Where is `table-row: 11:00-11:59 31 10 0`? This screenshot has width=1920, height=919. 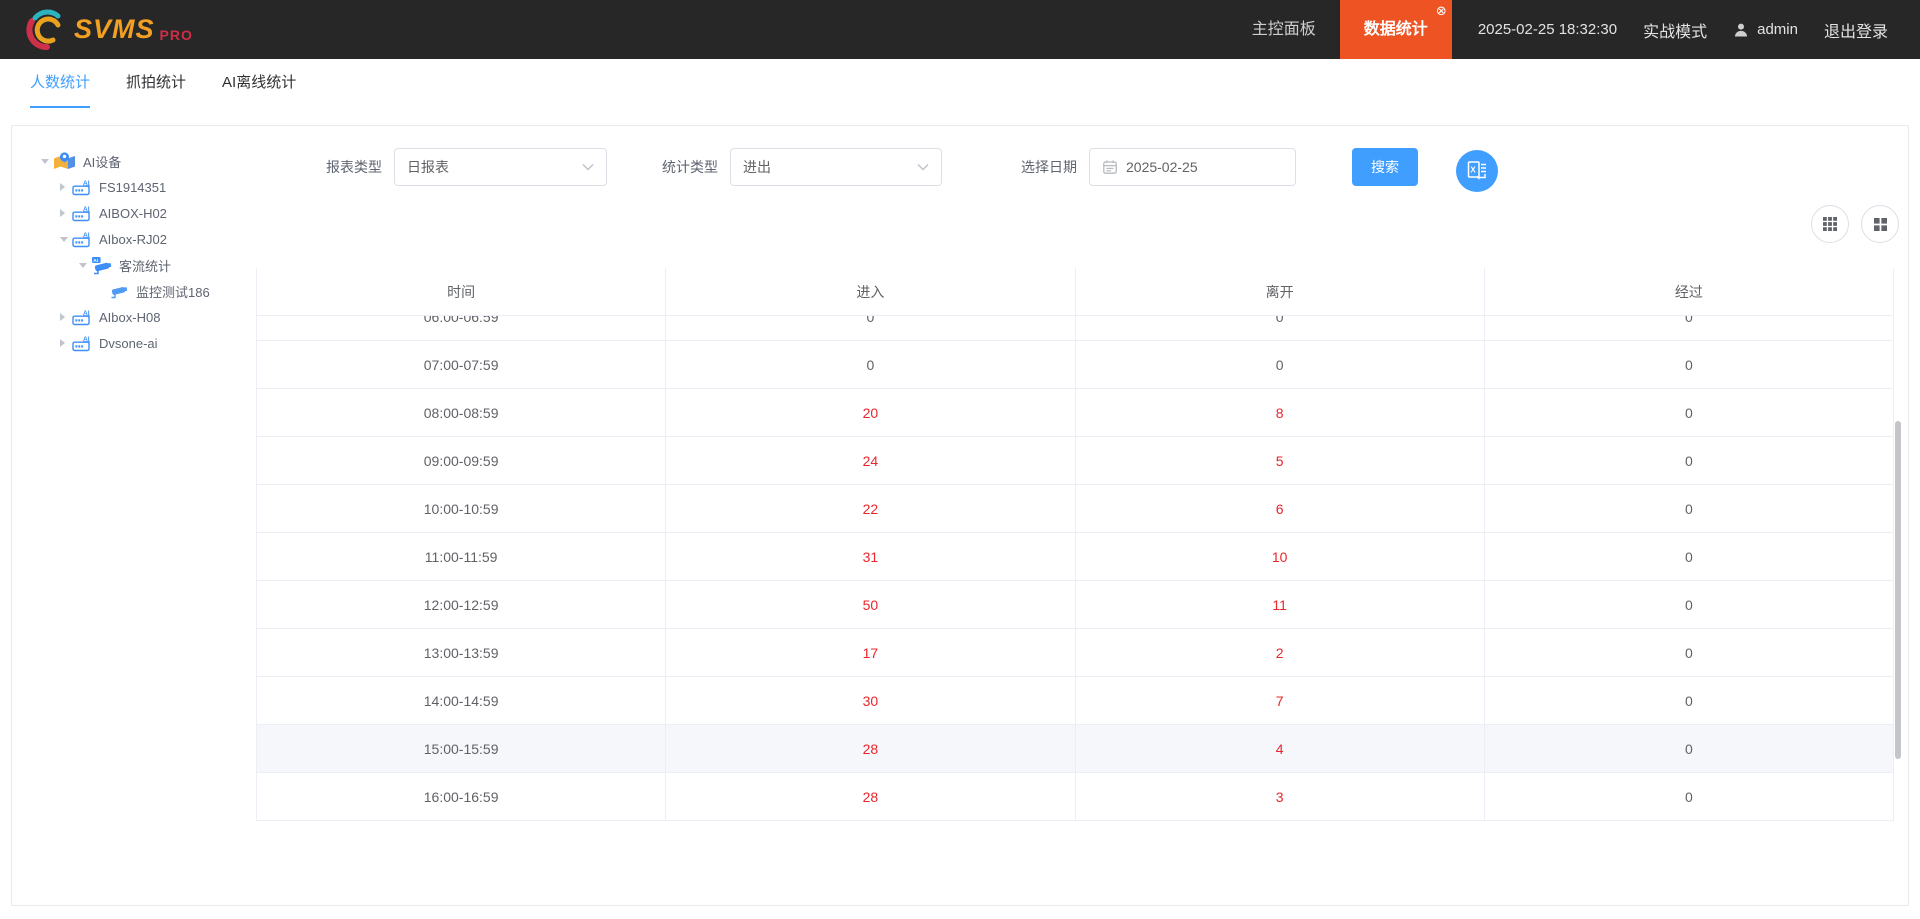
table-row: 11:00-11:59 31 10 0 is located at coordinates (1075, 557).